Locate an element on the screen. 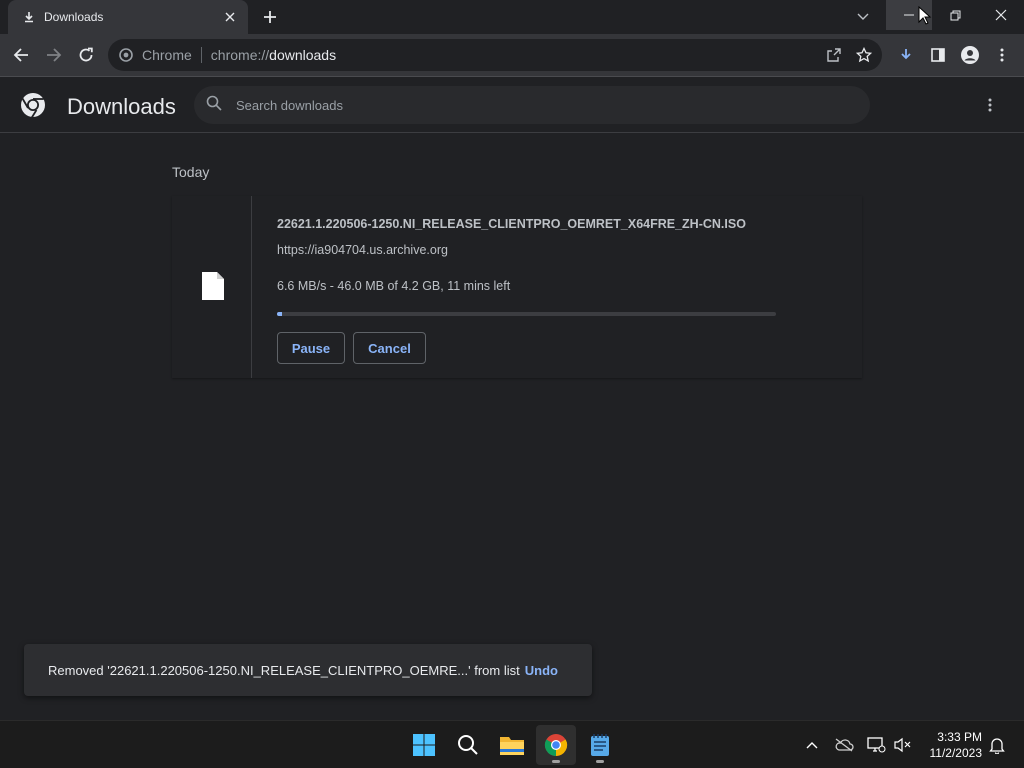 This screenshot has width=1024, height=768. notepad-taskbar-button is located at coordinates (600, 745).